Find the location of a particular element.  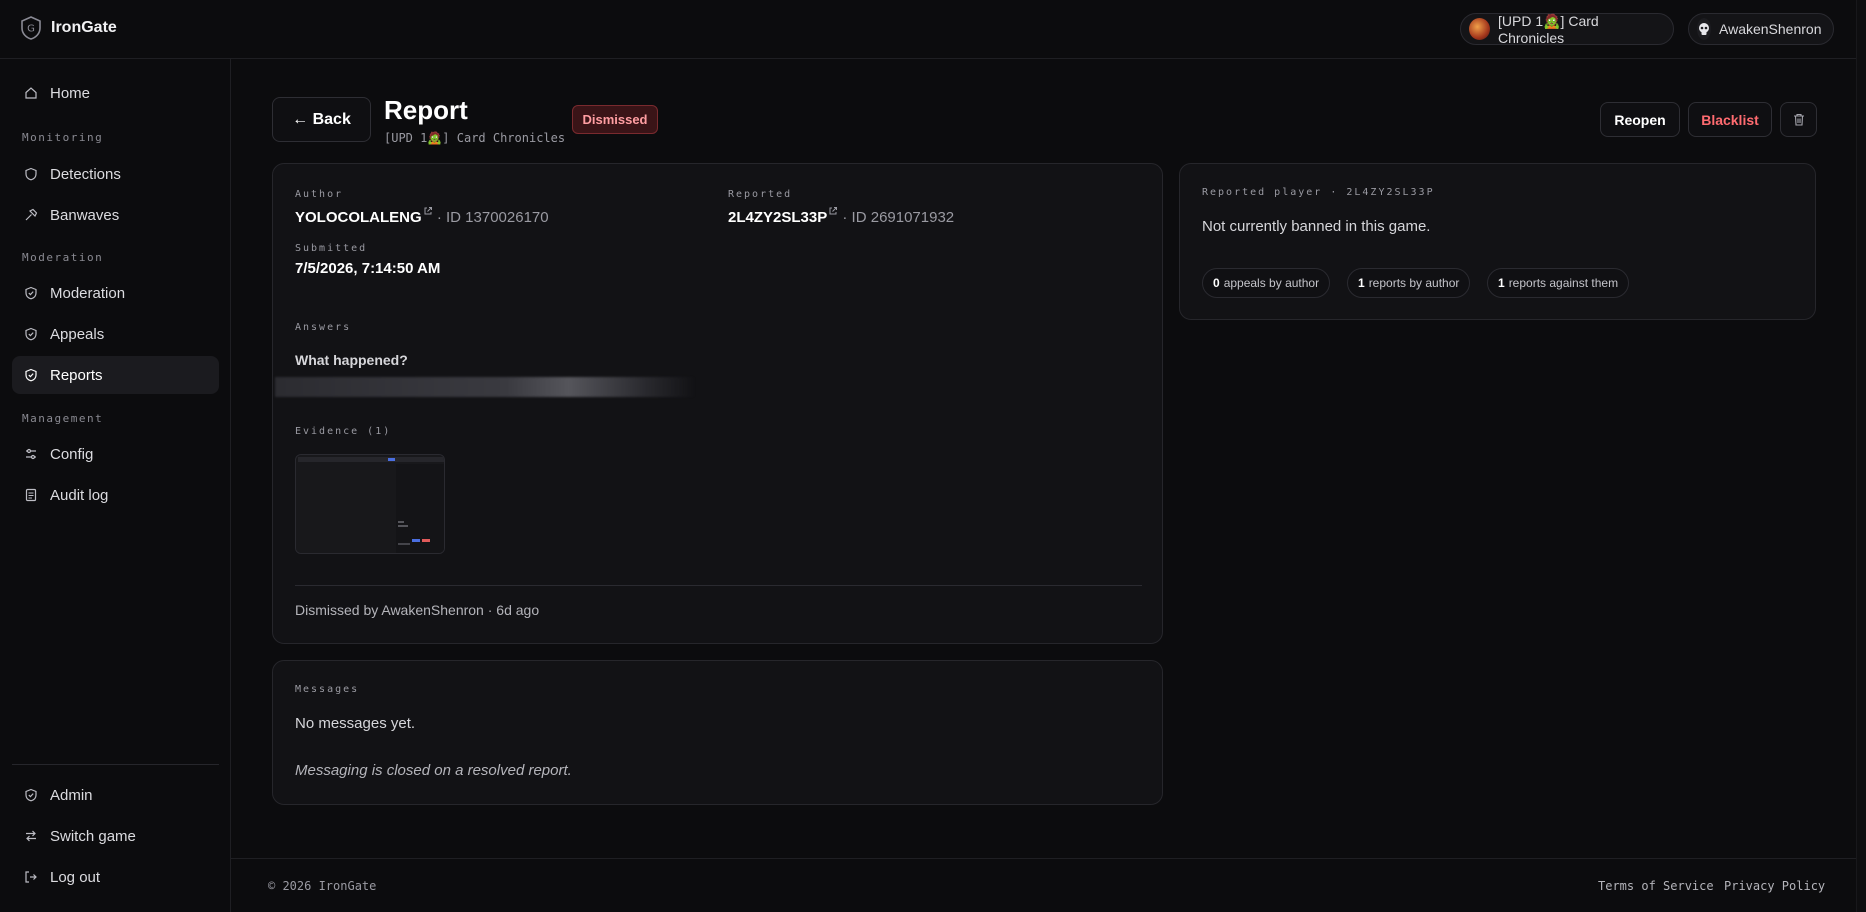

skull-avatar-icon is located at coordinates (1704, 29).